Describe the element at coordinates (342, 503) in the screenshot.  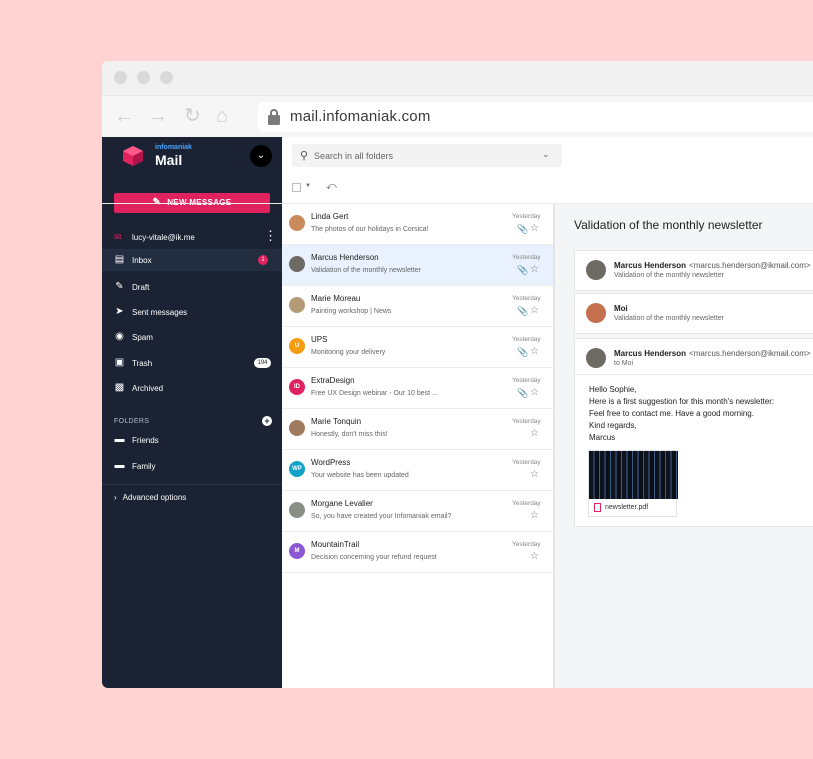
I see `message-sender: Morgane Levalier` at that location.